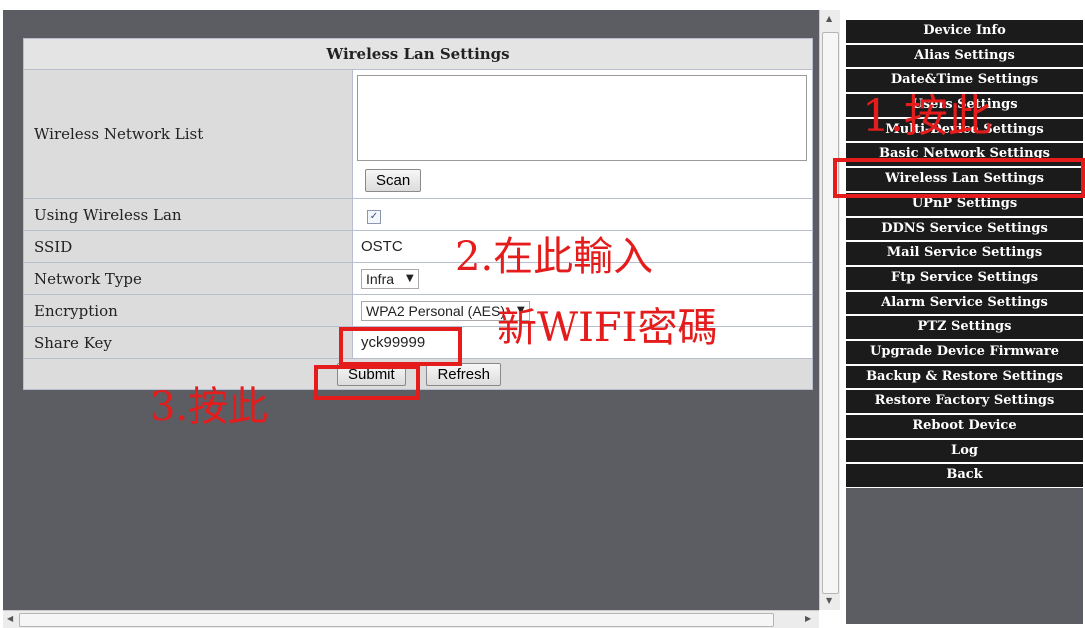 The width and height of the screenshot is (1085, 628). What do you see at coordinates (964, 377) in the screenshot?
I see `sidebar-item-backup-restore-settings: Backup & Restore Settings` at bounding box center [964, 377].